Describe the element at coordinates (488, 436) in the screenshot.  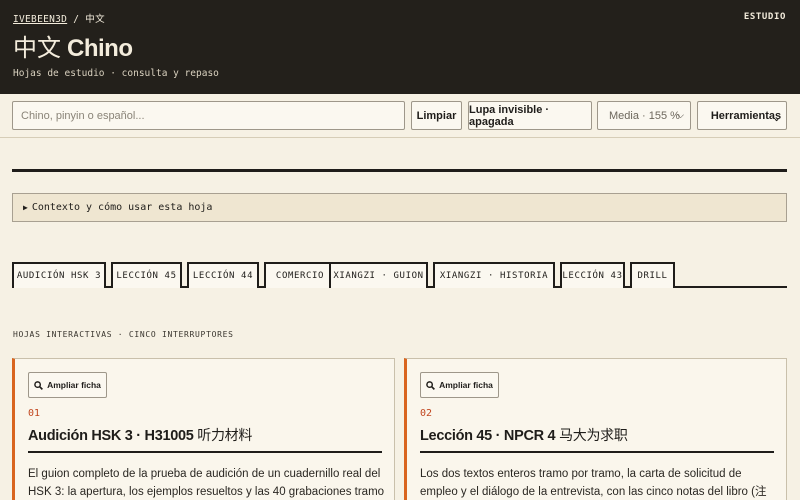
I see `card-title-text: Lección 45 · NPCR 4` at that location.